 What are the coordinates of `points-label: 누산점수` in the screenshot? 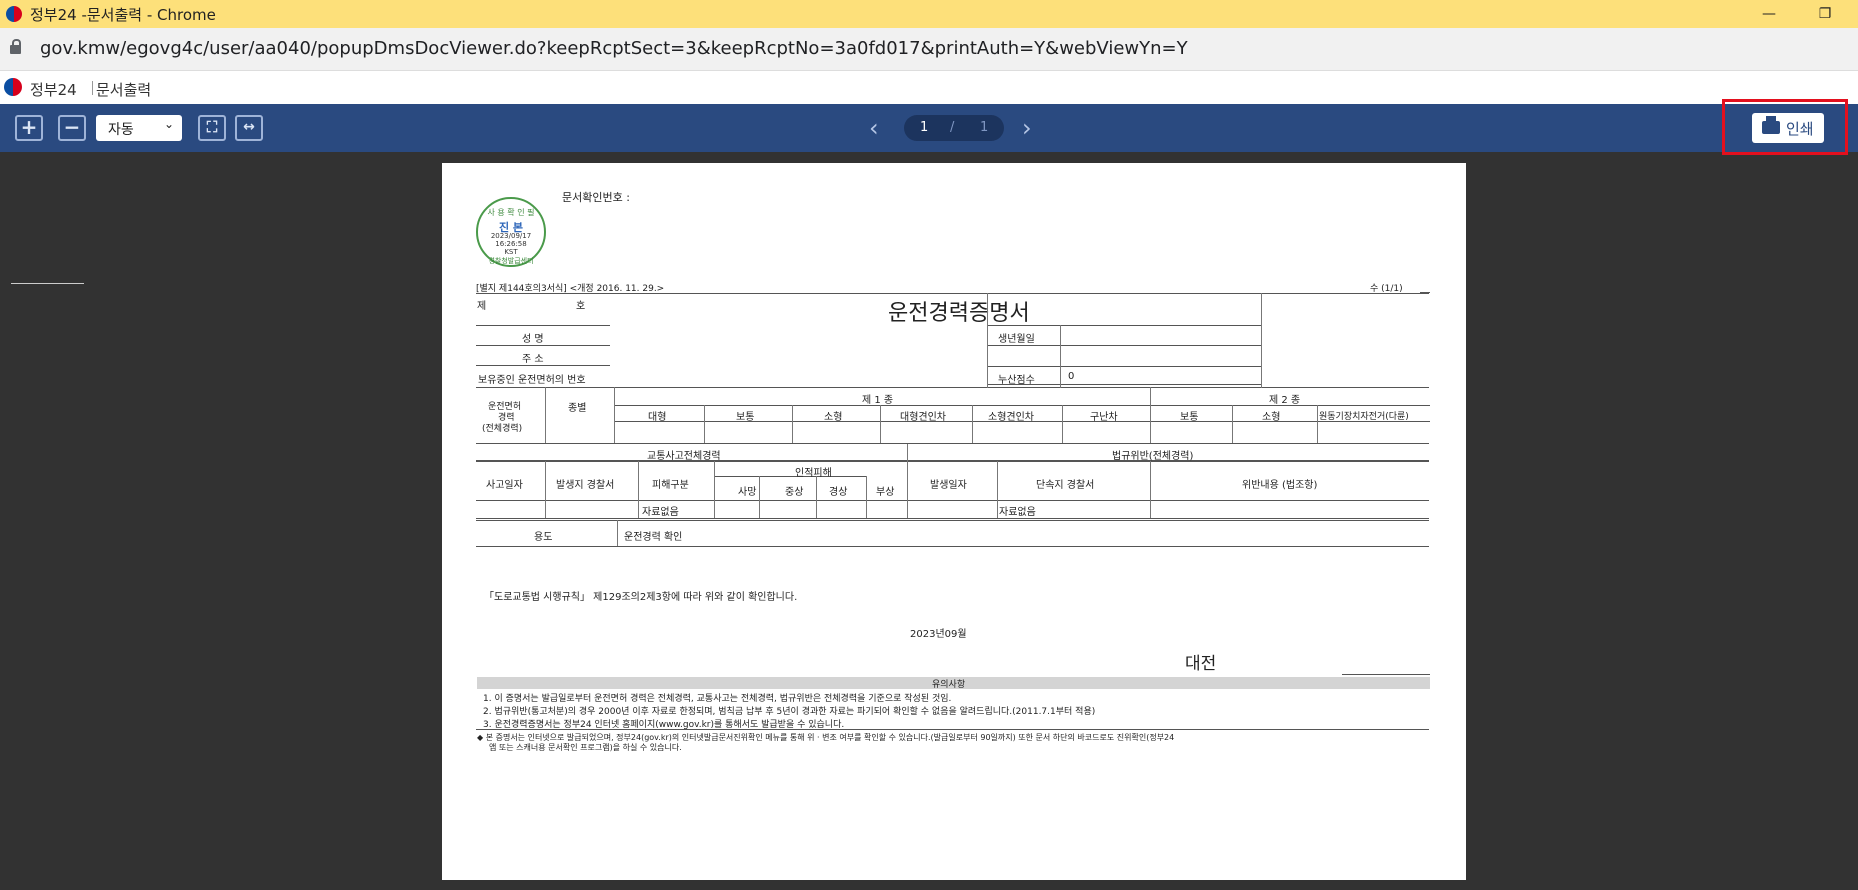 It's located at (1016, 380).